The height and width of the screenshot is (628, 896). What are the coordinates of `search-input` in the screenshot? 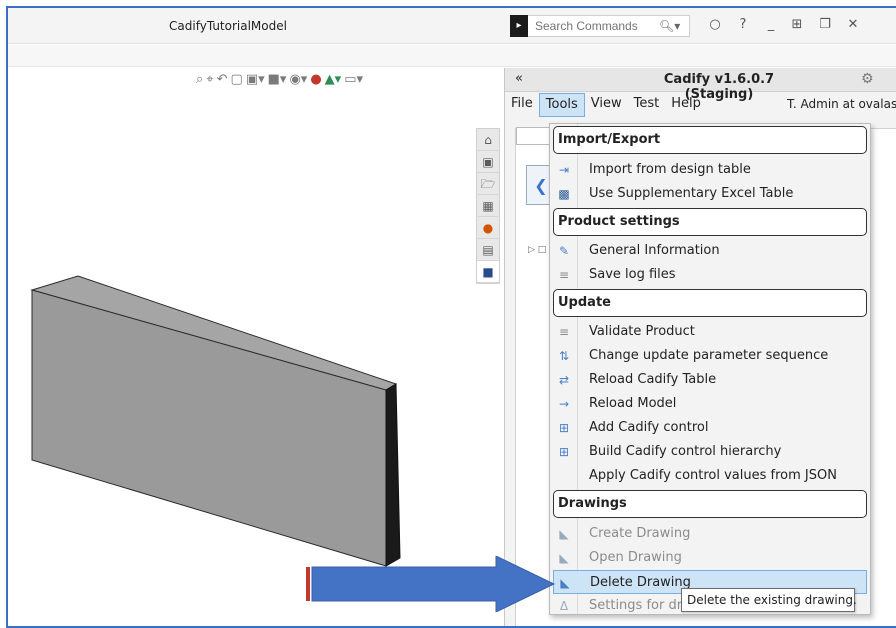 It's located at (595, 26).